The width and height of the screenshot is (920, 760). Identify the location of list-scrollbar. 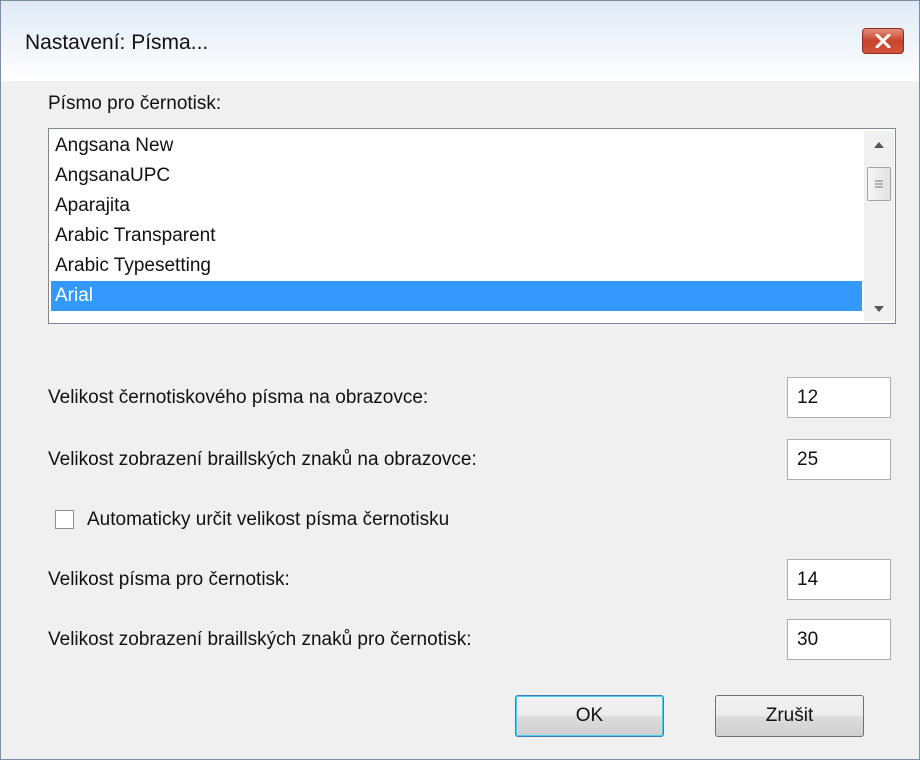
(879, 226).